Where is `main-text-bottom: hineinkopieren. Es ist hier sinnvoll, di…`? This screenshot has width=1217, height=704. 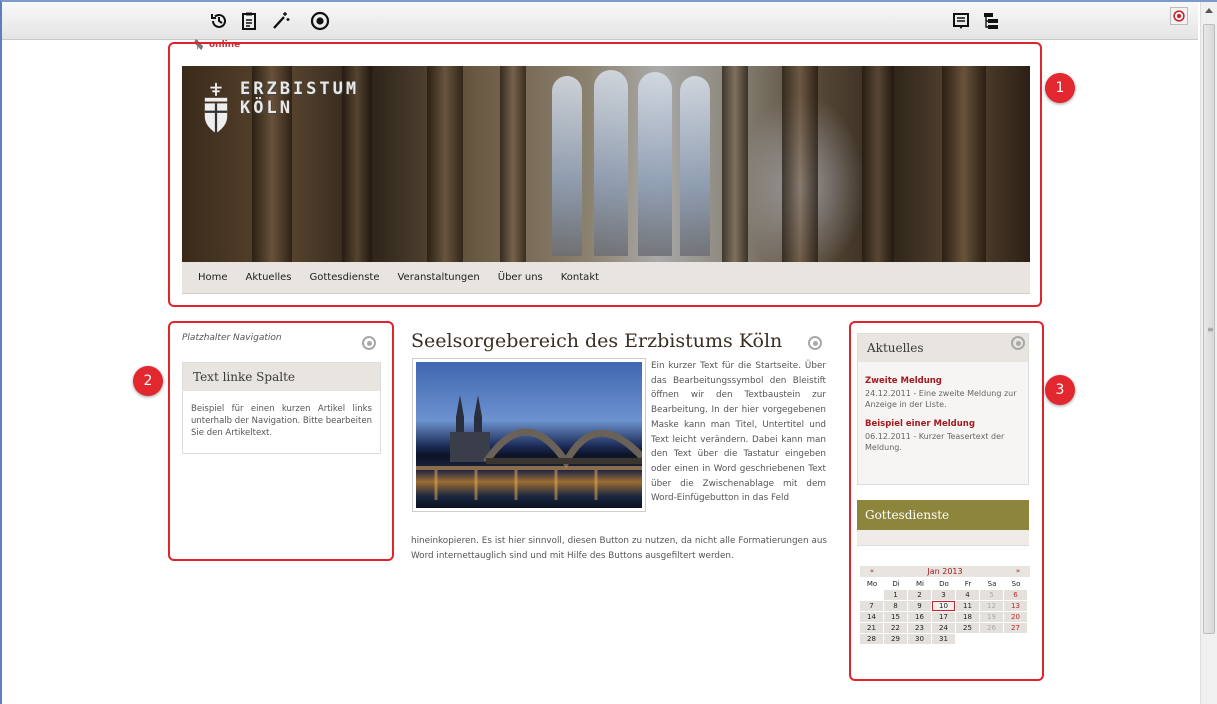
main-text-bottom: hineinkopieren. Es ist hier sinnvoll, di… is located at coordinates (619, 548).